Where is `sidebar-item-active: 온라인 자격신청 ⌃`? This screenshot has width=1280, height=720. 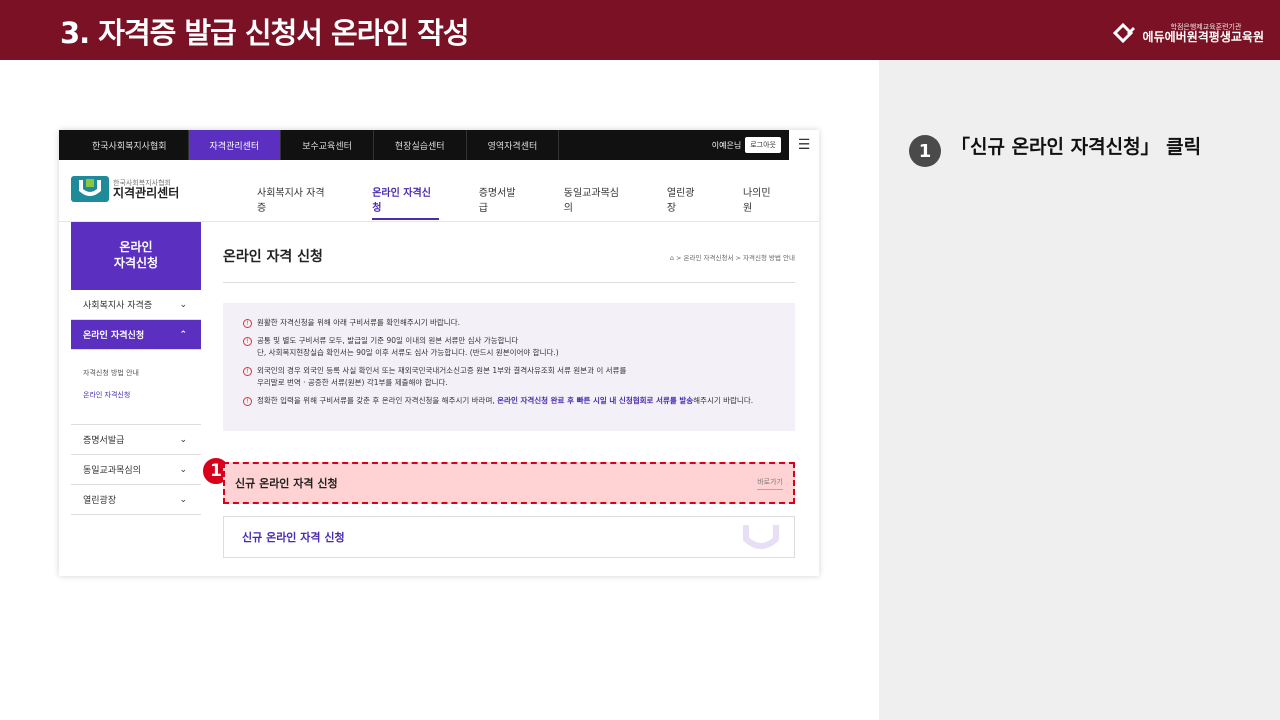
sidebar-item-active: 온라인 자격신청 ⌃ is located at coordinates (136, 335).